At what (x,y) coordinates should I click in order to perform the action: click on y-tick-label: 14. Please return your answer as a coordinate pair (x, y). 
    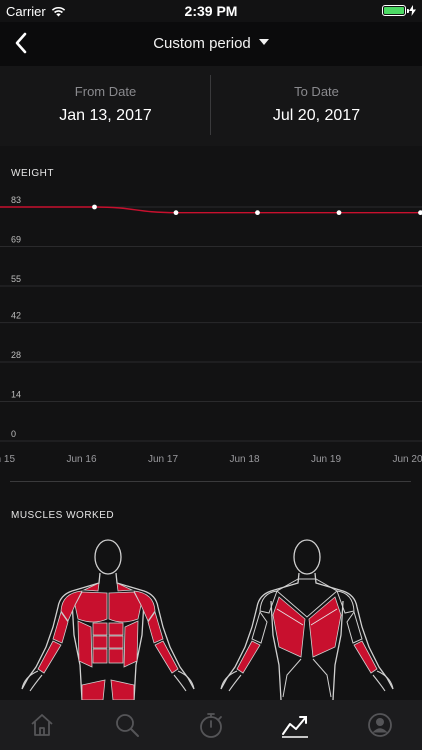
    Looking at the image, I should click on (16, 395).